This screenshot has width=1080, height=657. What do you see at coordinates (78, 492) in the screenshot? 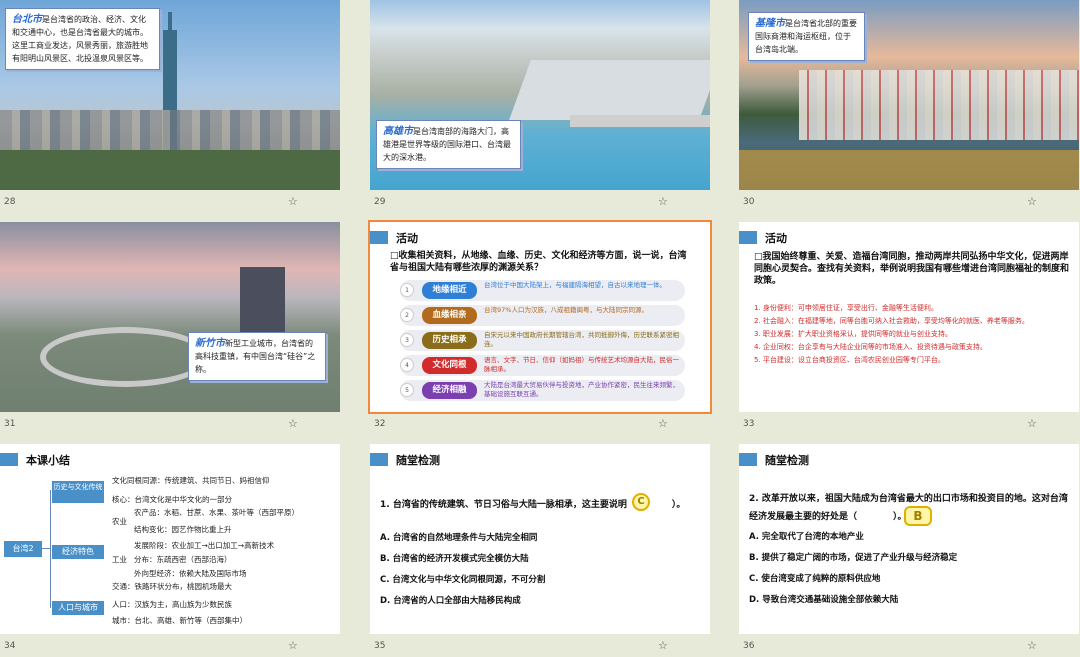
I see `mindmap-branch: 历史与文化传统` at bounding box center [78, 492].